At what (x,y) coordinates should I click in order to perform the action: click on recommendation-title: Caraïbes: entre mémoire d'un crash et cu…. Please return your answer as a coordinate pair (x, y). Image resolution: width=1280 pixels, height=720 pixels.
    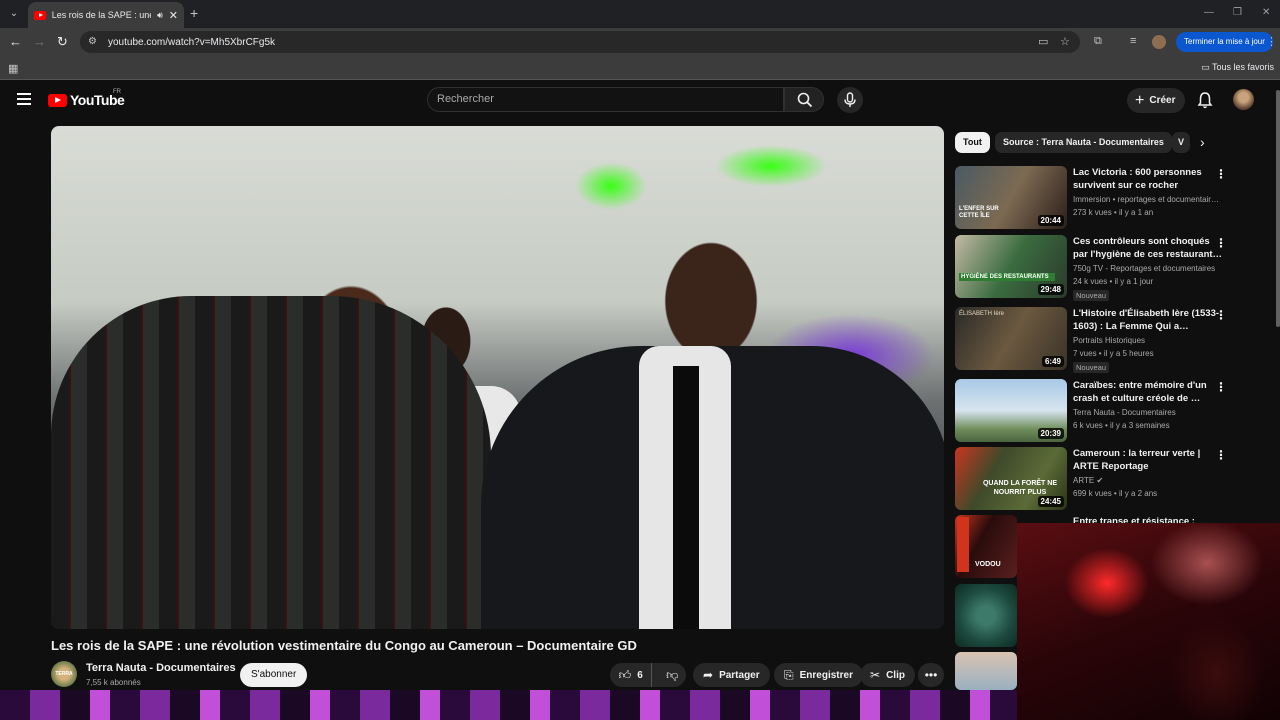
    Looking at the image, I should click on (1149, 392).